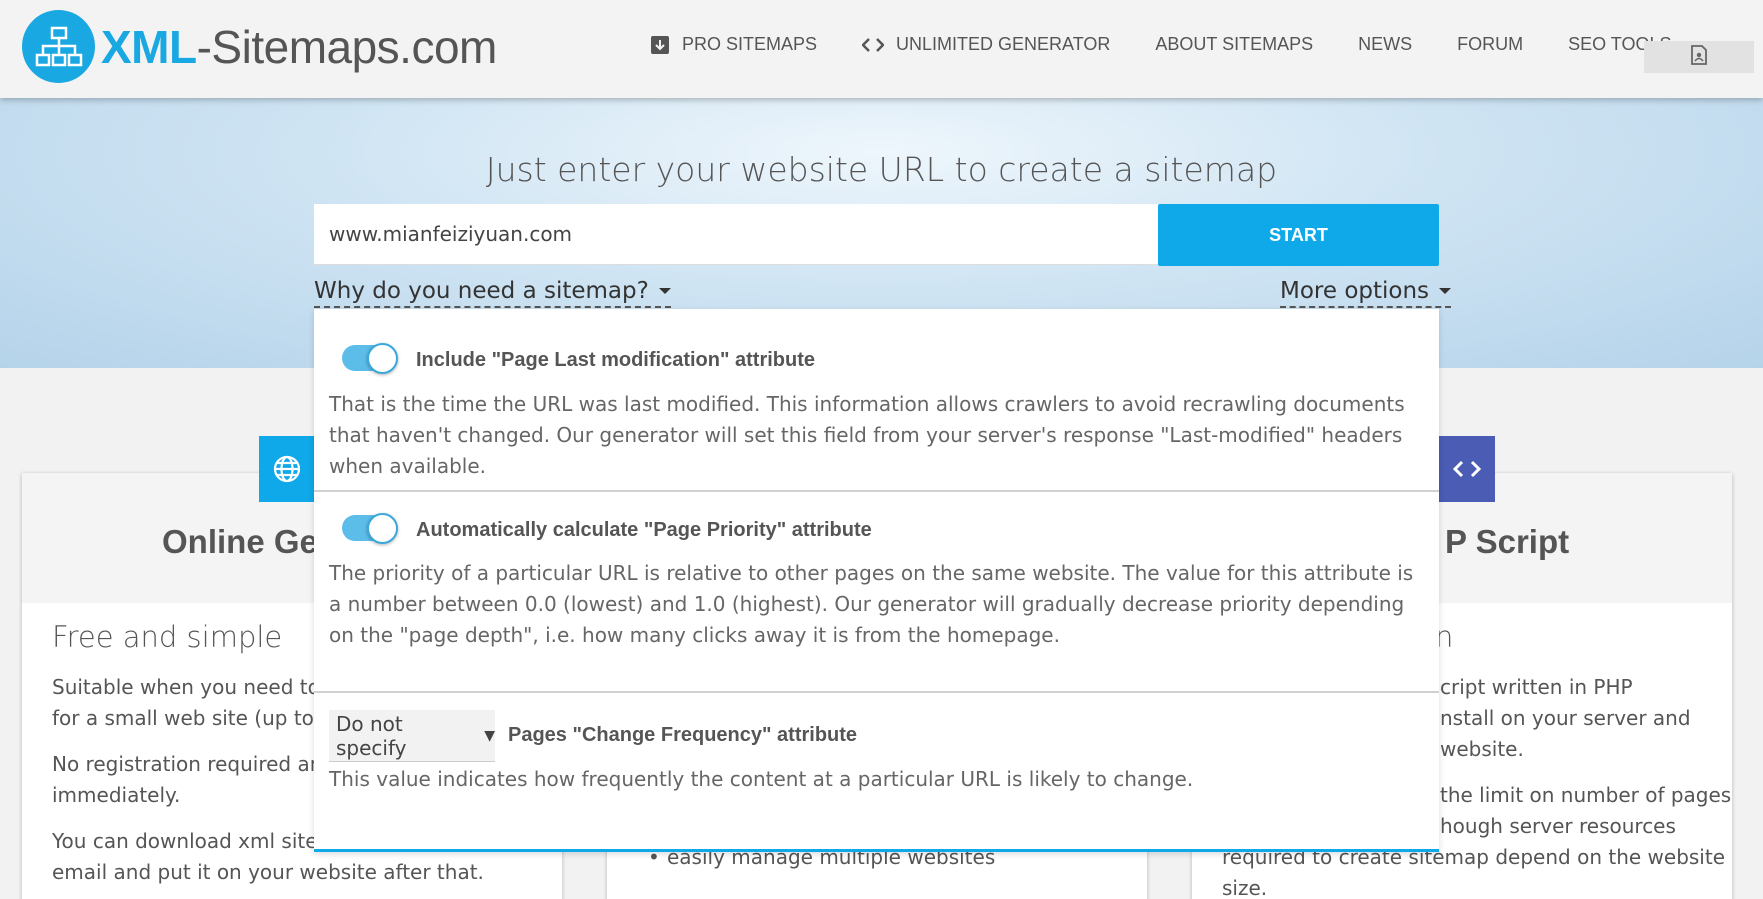 The width and height of the screenshot is (1763, 899). What do you see at coordinates (1586, 795) in the screenshot?
I see `card-text: the limit on number of pages` at bounding box center [1586, 795].